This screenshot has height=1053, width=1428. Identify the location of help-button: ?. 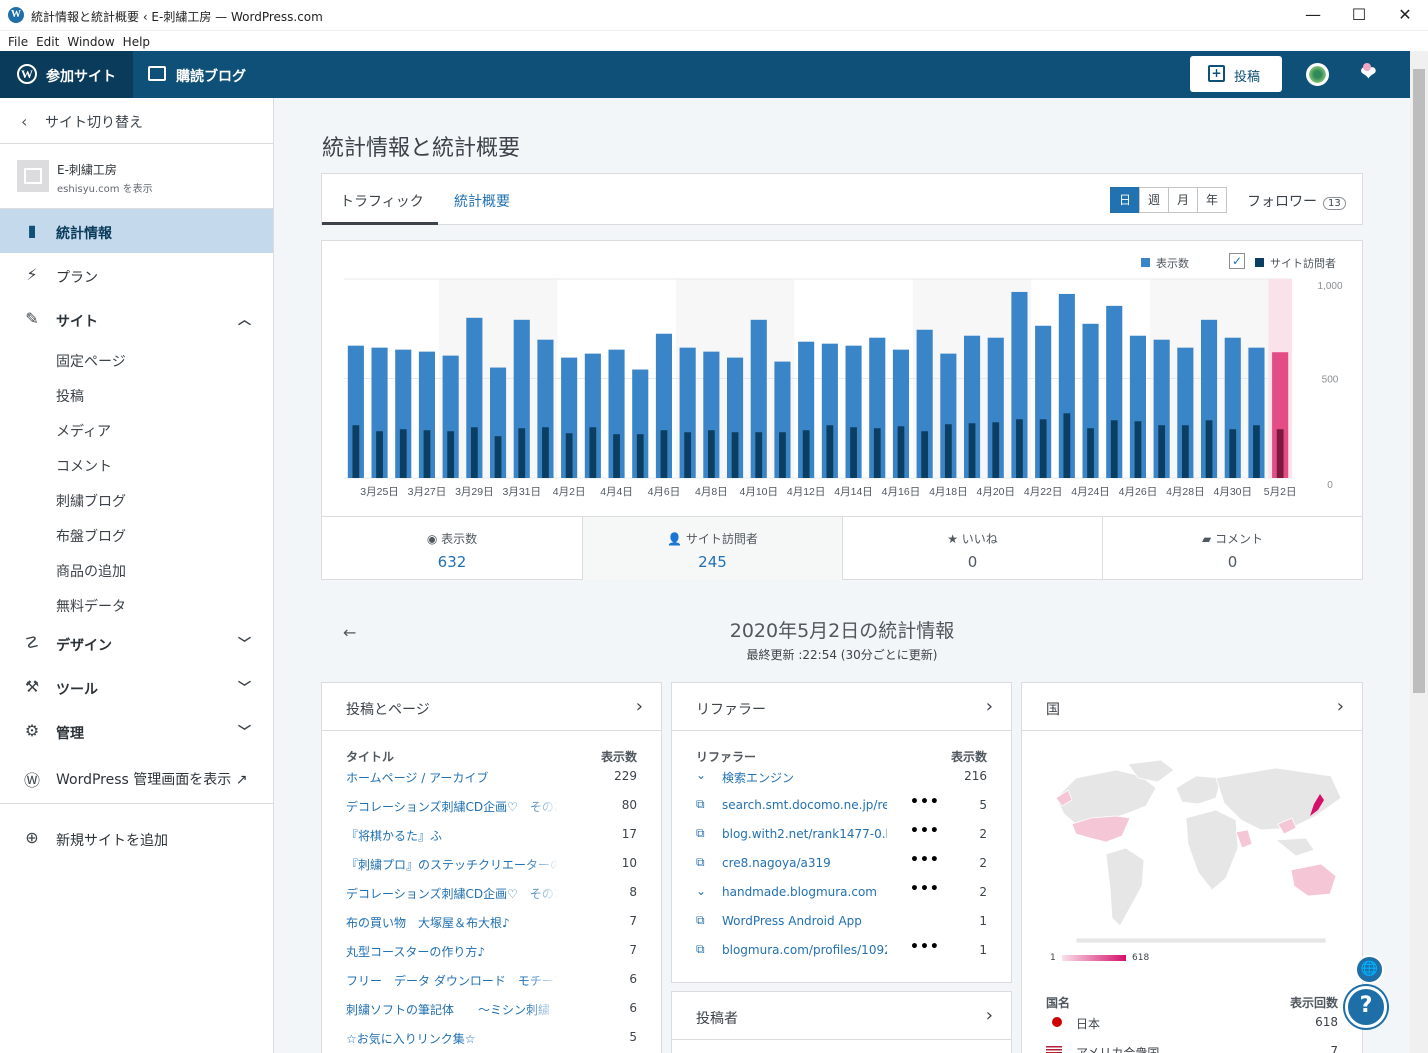
(1366, 1007).